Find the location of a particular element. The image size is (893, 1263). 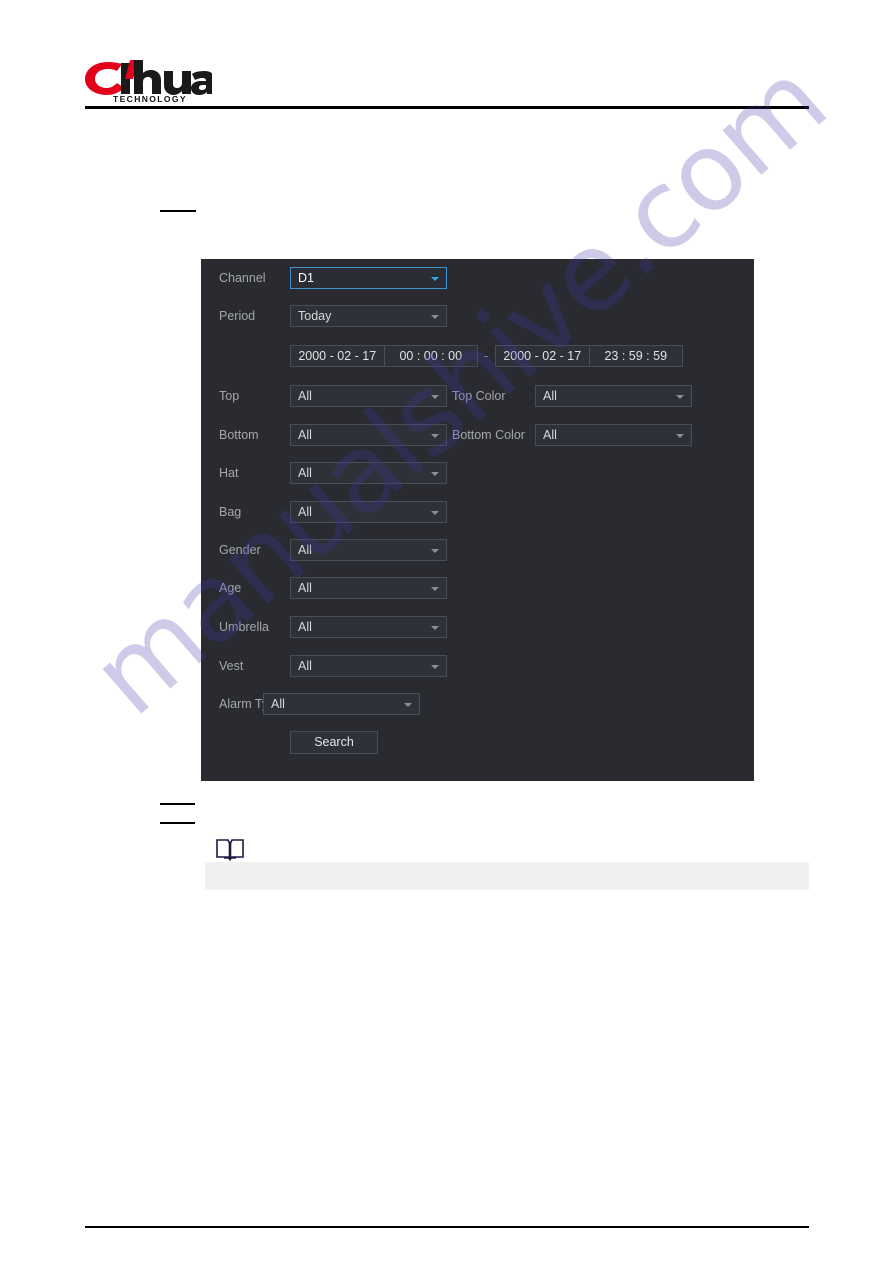

period-label: Period is located at coordinates (237, 316).